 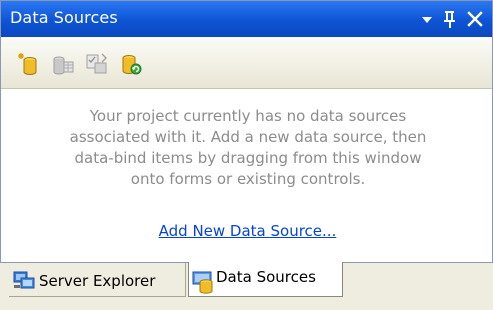 I want to click on chevron-down-icon, so click(x=427, y=19).